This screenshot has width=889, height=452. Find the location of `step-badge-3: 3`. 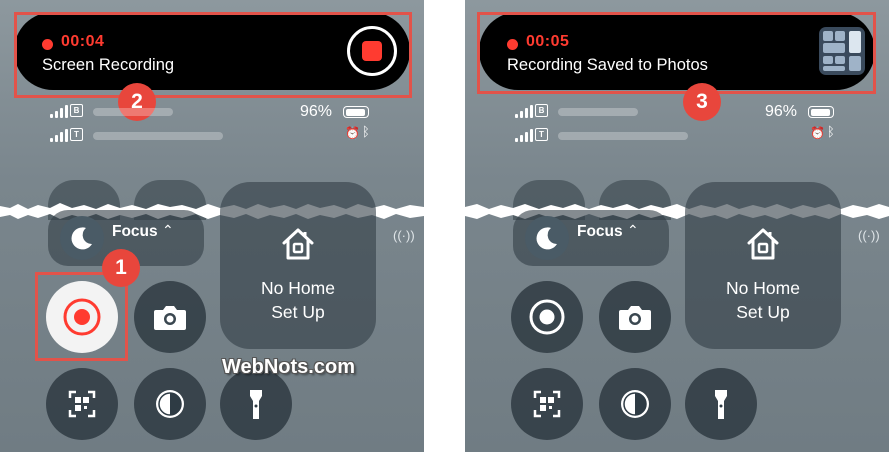

step-badge-3: 3 is located at coordinates (702, 102).